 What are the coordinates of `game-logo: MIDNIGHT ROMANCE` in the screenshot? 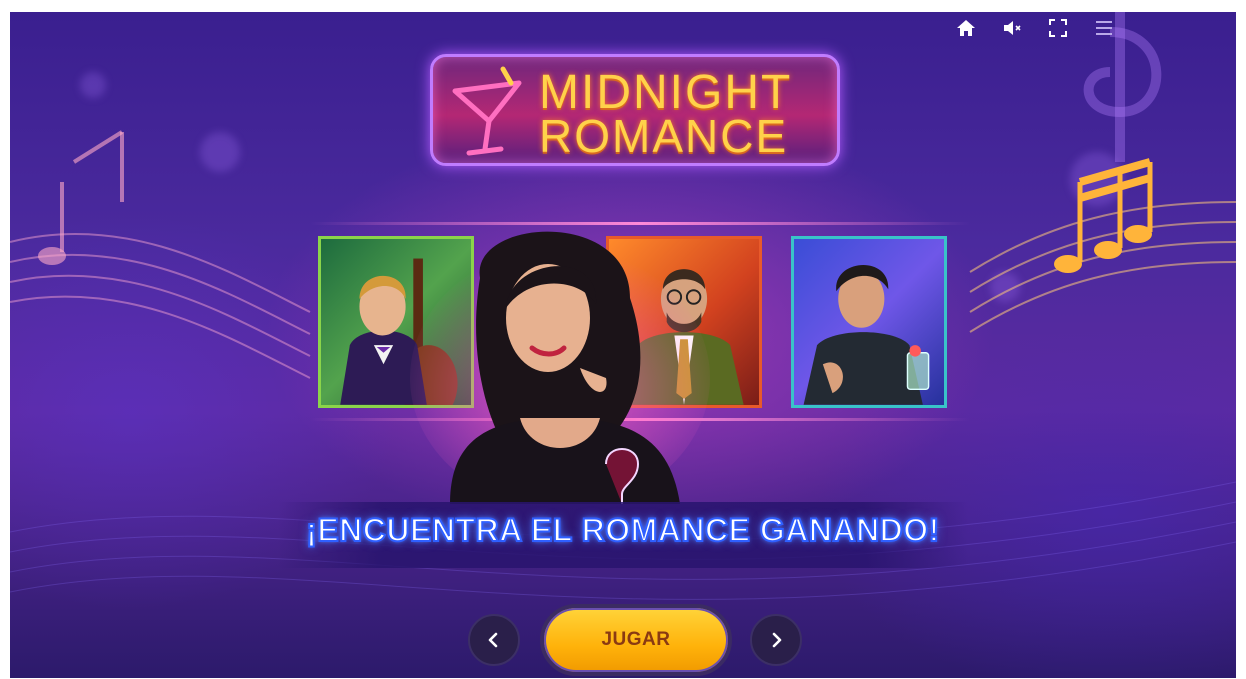 It's located at (635, 110).